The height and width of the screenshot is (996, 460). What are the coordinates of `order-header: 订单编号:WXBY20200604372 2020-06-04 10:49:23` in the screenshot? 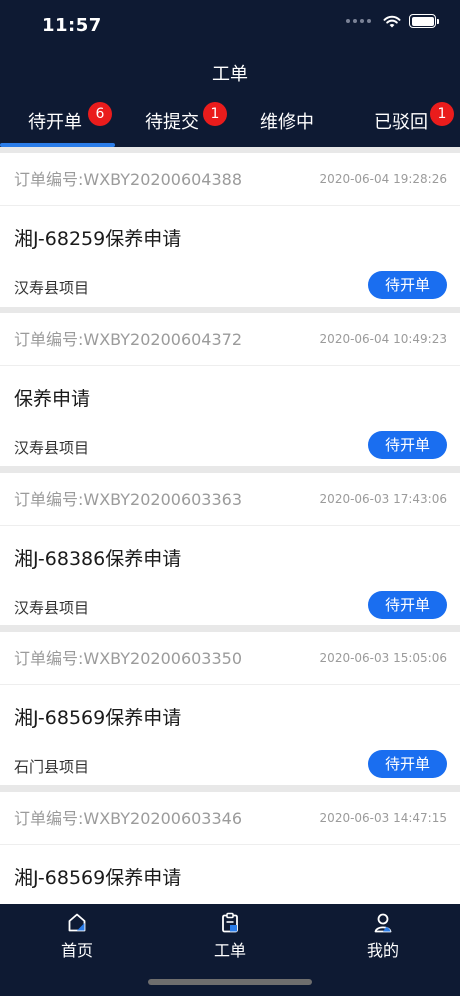 It's located at (230, 339).